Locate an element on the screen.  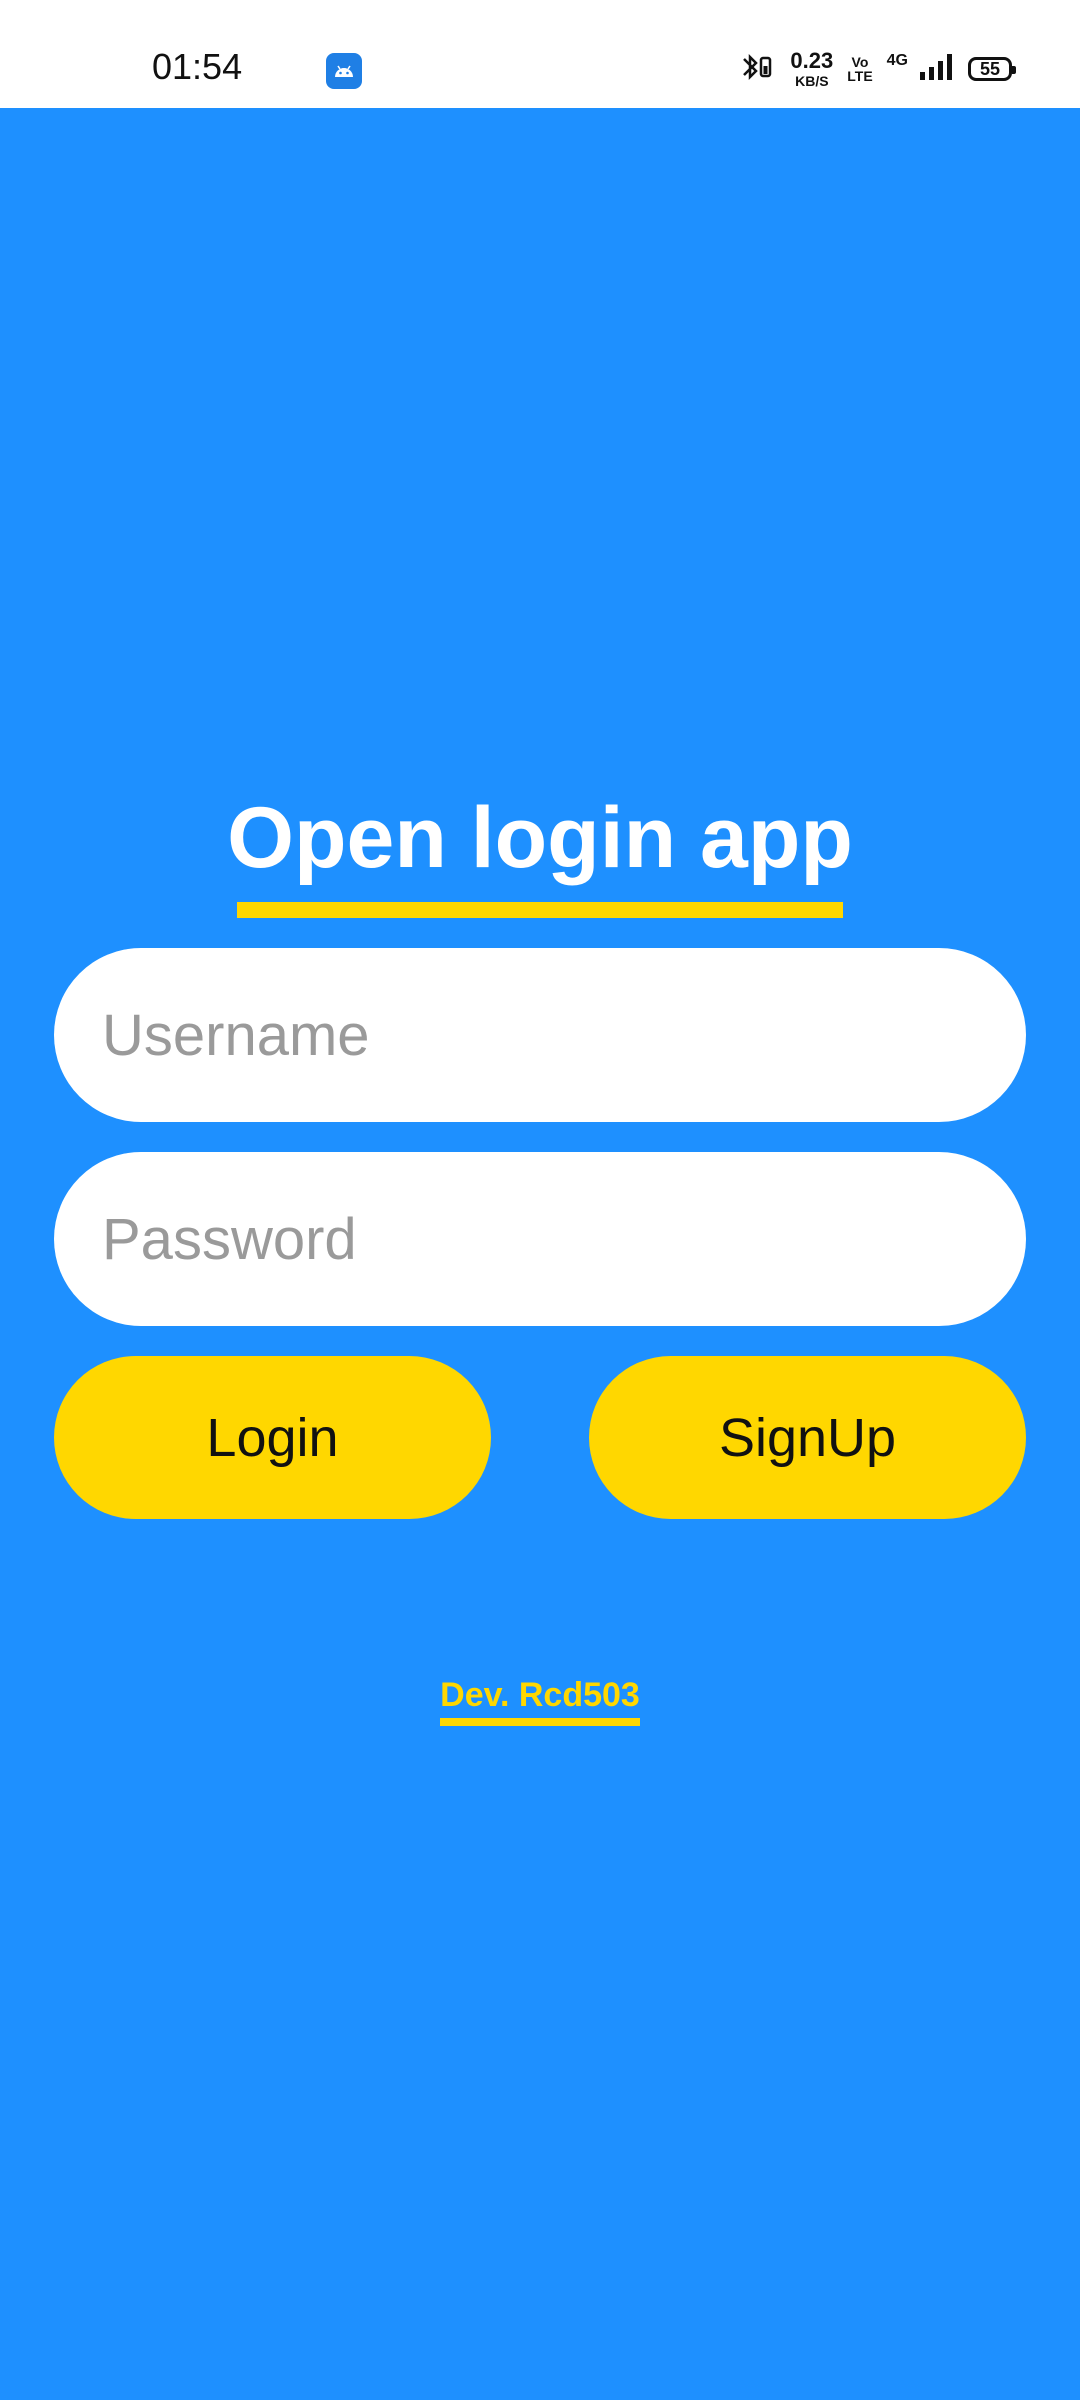
network-speed: 0.23 KB/S is located at coordinates (812, 68).